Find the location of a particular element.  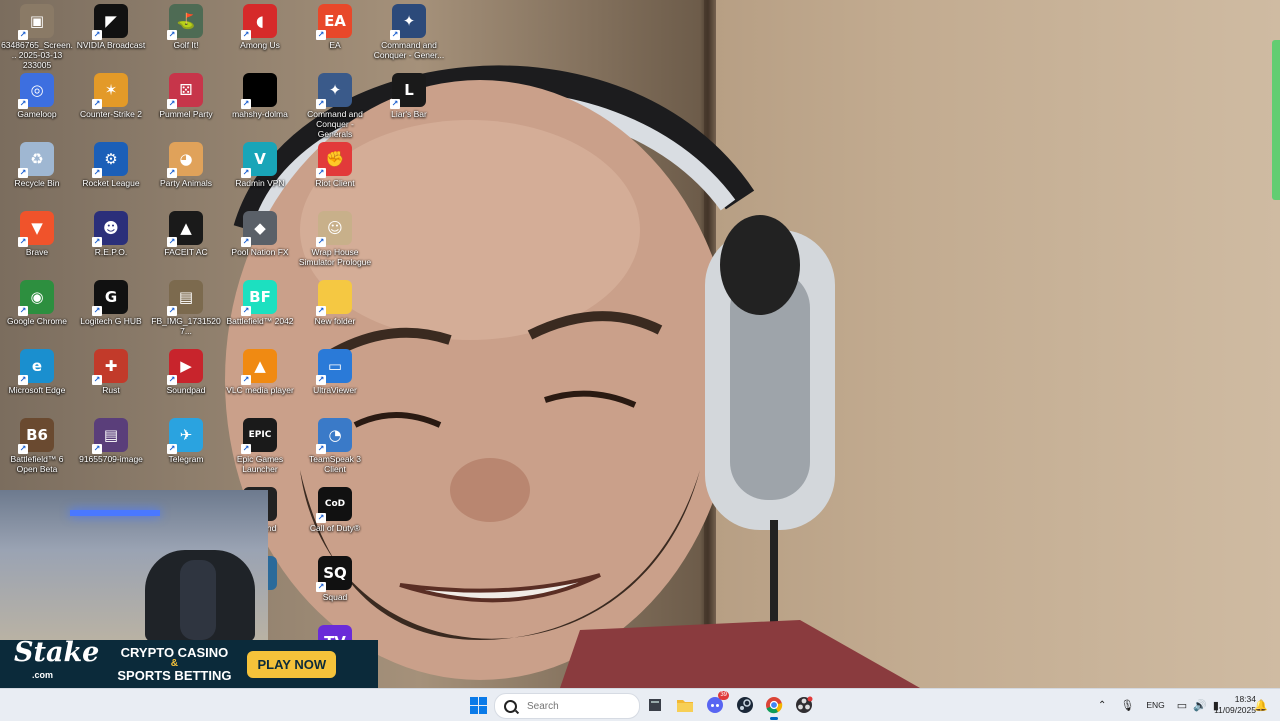

desktop-icon: B6 ↗ Battlefield™ 6 Open Beta is located at coordinates (37, 446).